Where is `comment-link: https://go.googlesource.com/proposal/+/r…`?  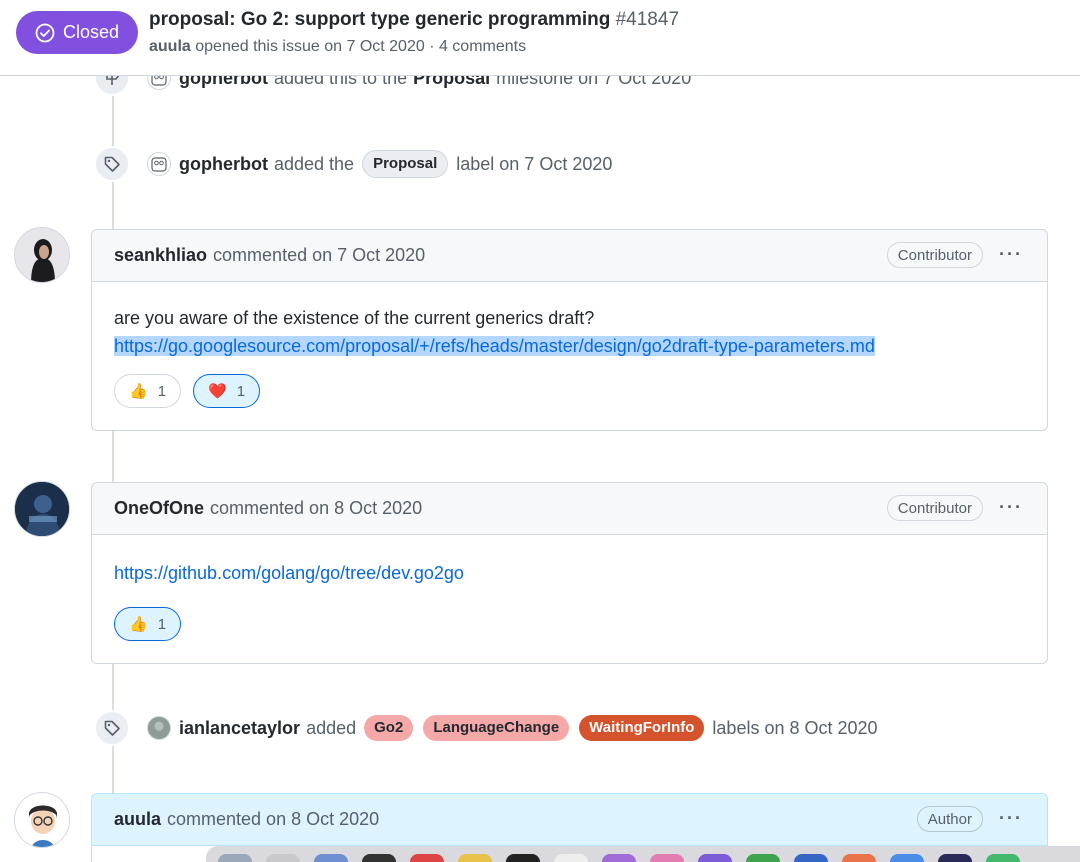 comment-link: https://go.googlesource.com/proposal/+/r… is located at coordinates (494, 346).